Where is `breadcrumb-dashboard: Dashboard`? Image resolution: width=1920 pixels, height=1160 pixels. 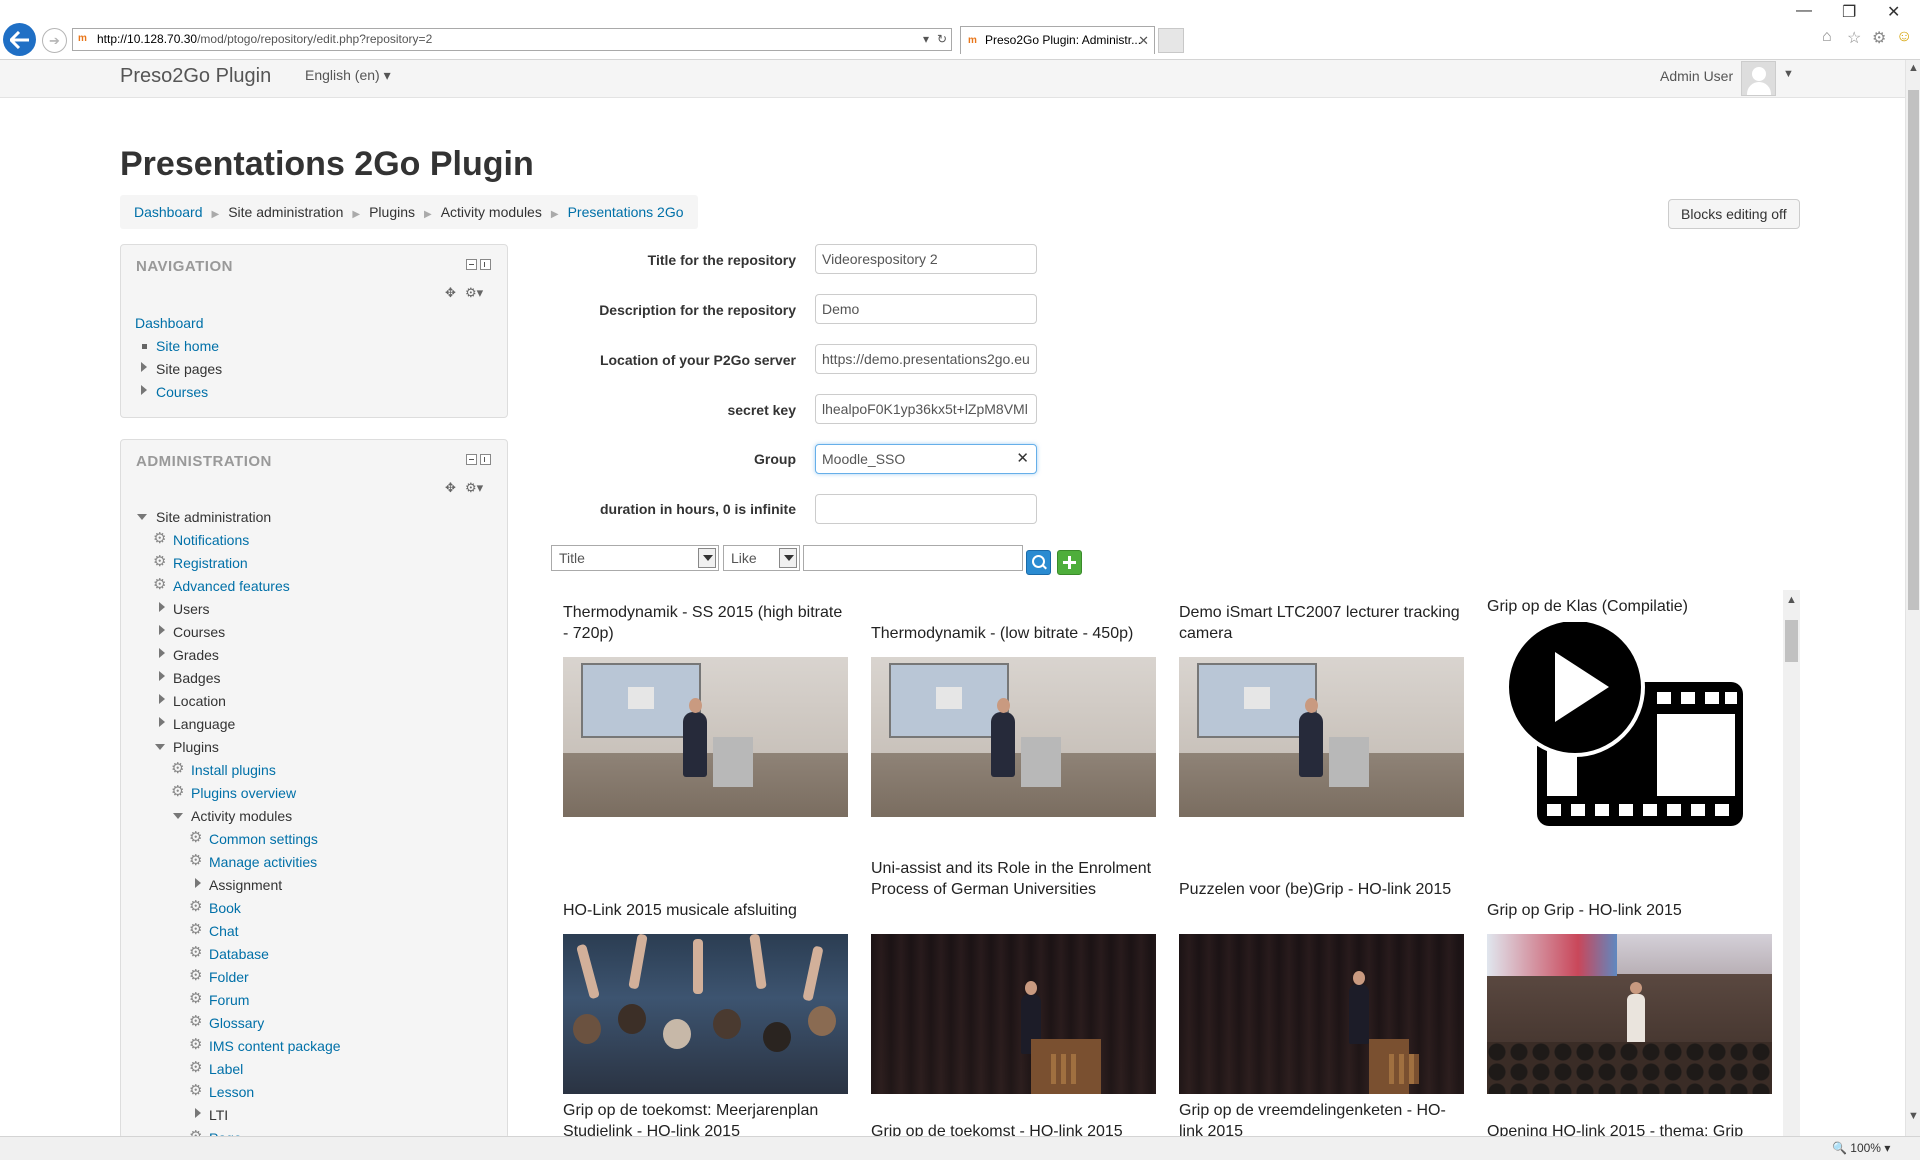
breadcrumb-dashboard: Dashboard is located at coordinates (168, 212).